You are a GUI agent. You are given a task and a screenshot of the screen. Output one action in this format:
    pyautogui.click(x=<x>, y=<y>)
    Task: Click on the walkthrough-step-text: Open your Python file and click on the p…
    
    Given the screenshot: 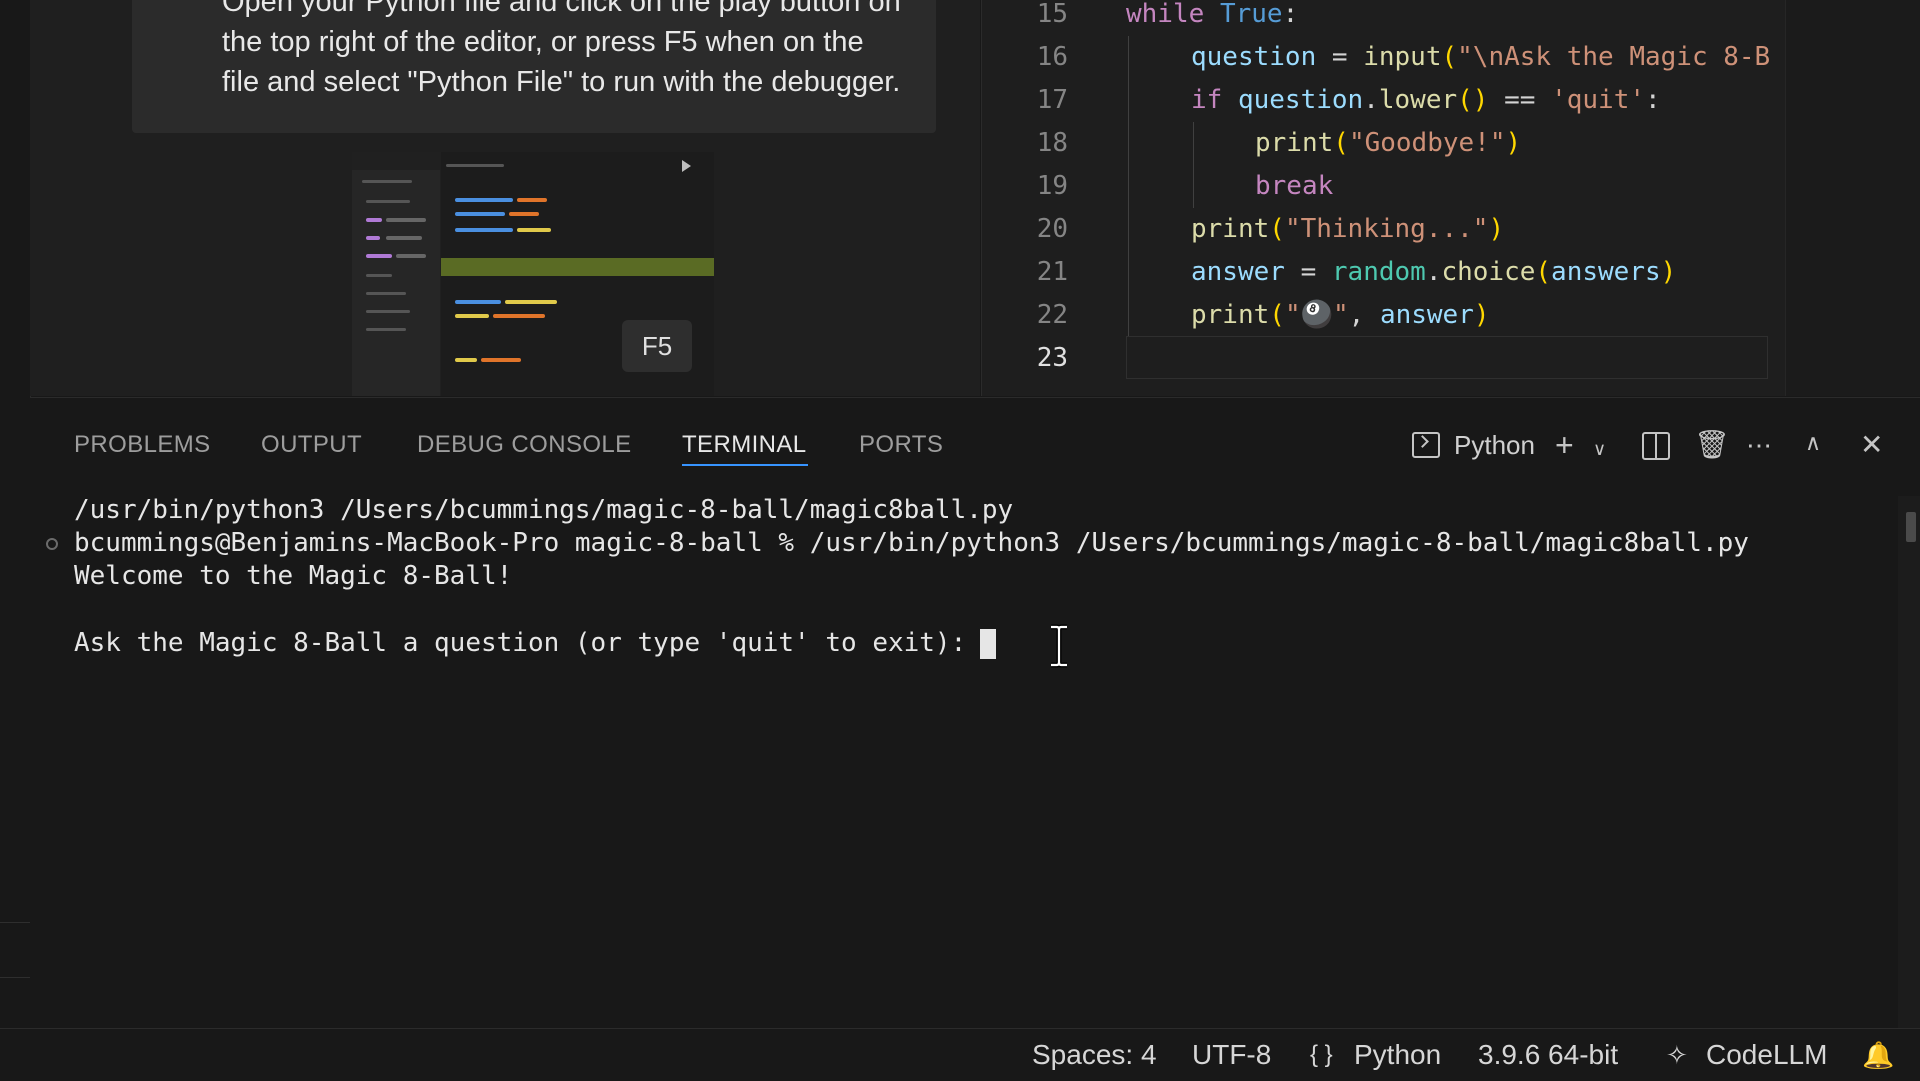 What is the action you would take?
    pyautogui.click(x=561, y=49)
    